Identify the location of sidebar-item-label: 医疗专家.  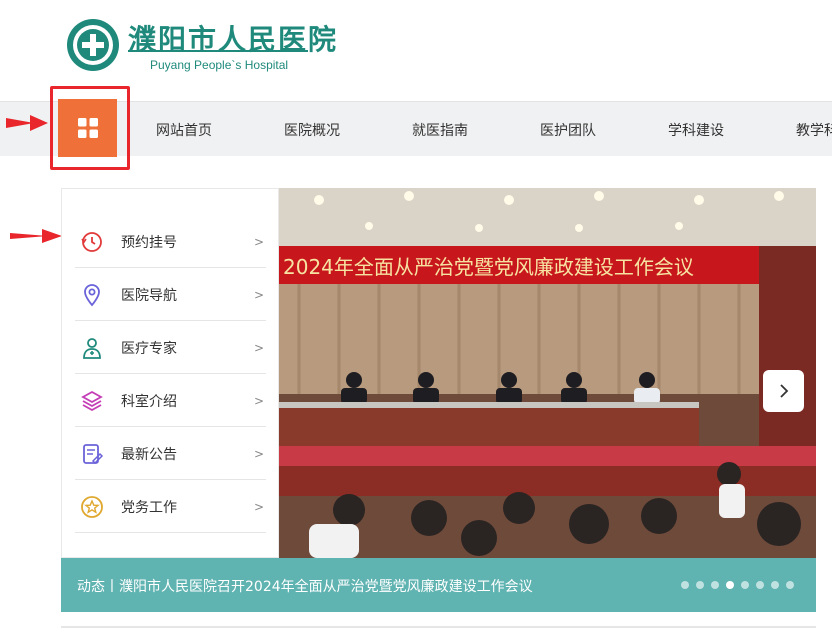
(149, 348).